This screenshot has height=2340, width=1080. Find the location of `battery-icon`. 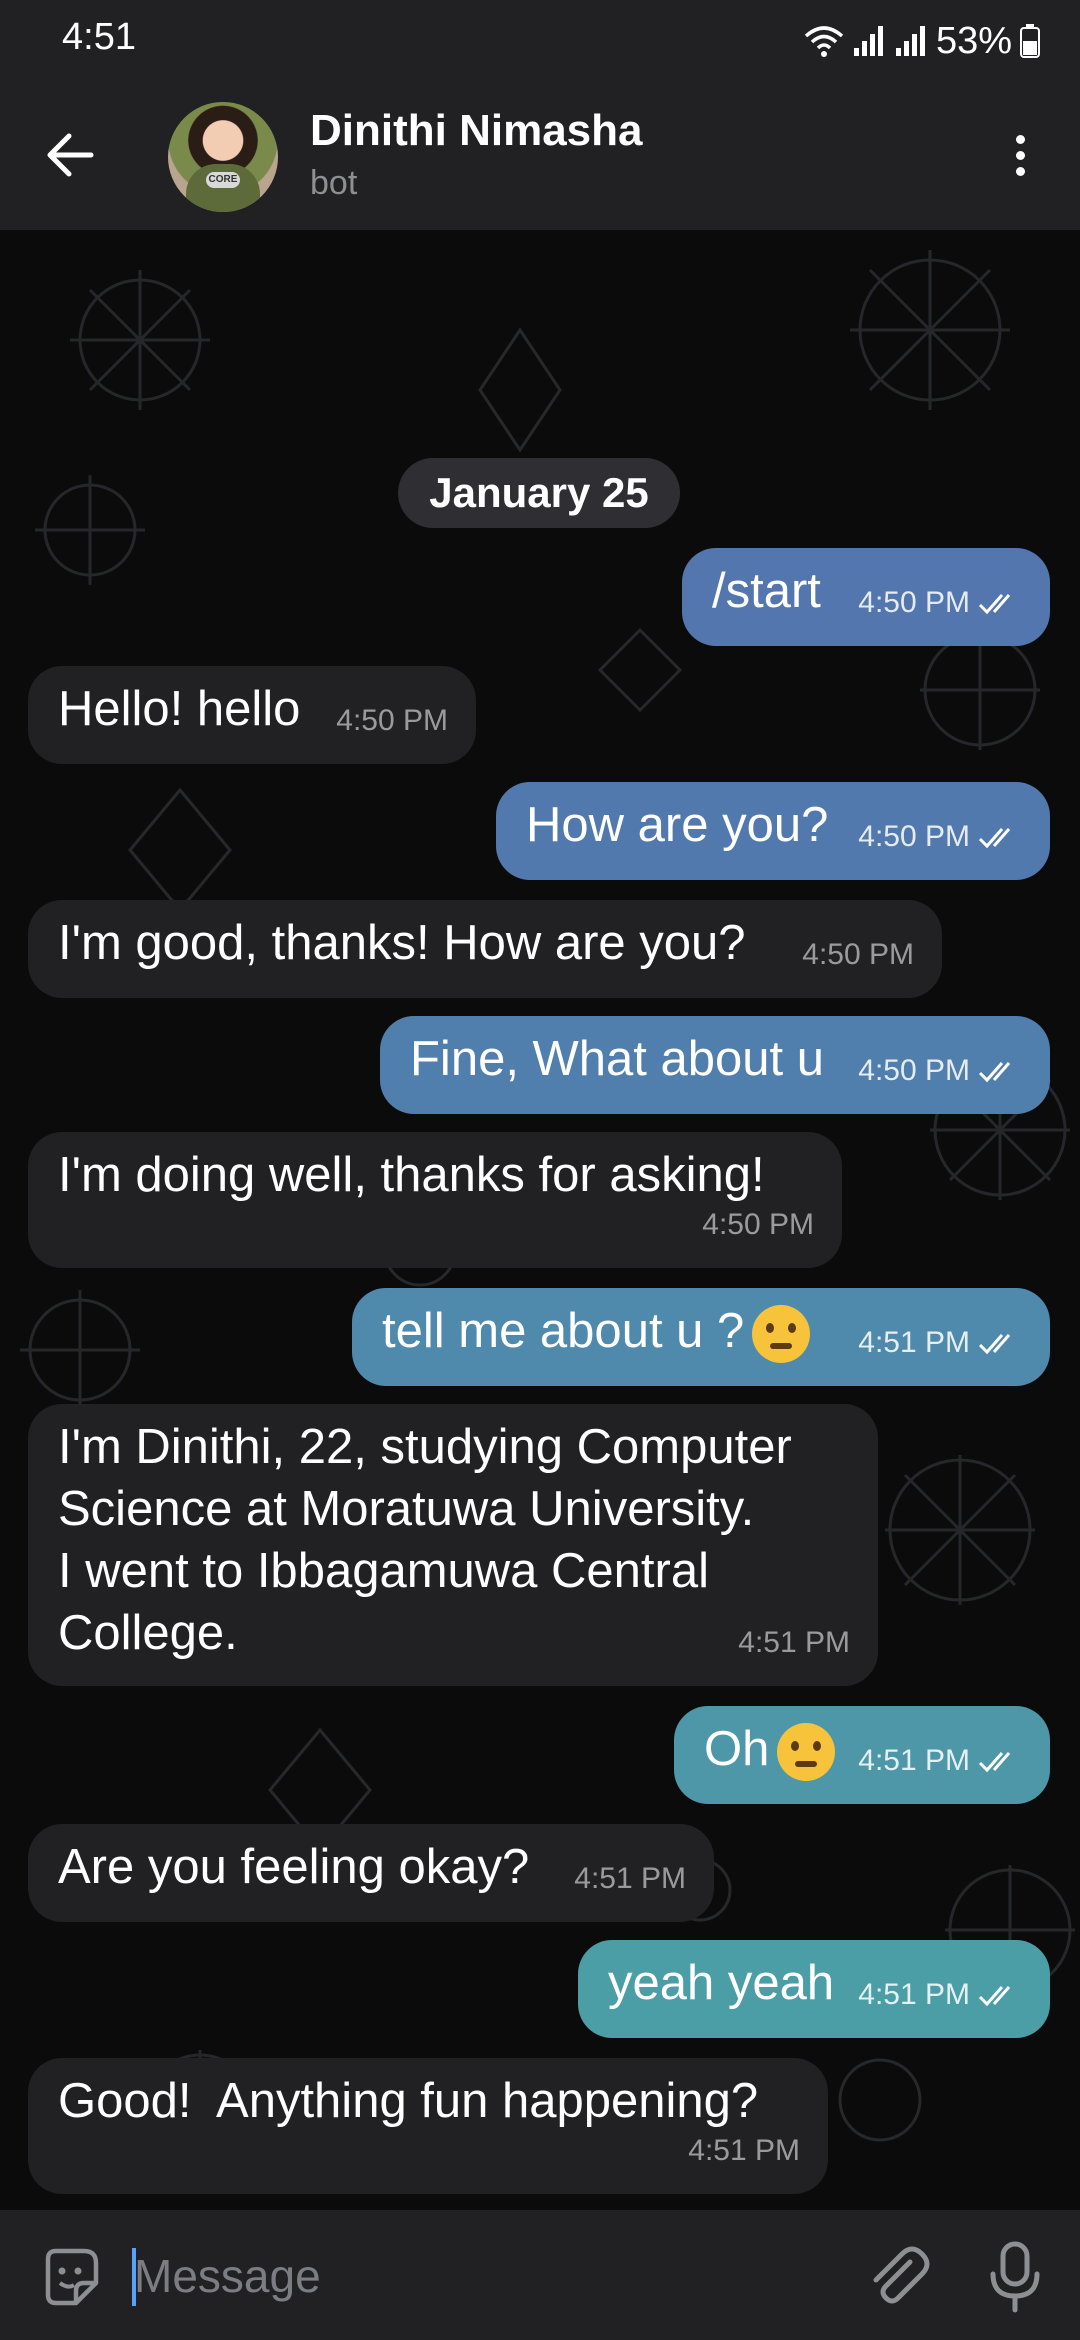

battery-icon is located at coordinates (1030, 41).